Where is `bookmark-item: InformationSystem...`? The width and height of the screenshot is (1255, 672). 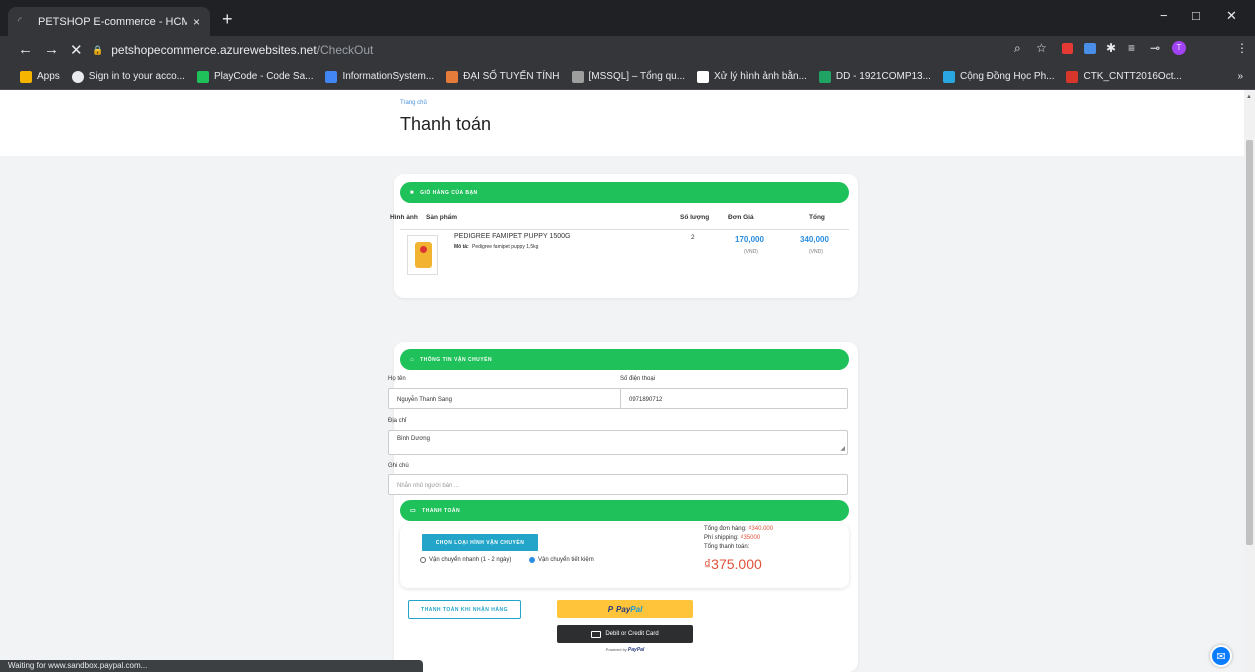
bookmark-item: InformationSystem... is located at coordinates (379, 76).